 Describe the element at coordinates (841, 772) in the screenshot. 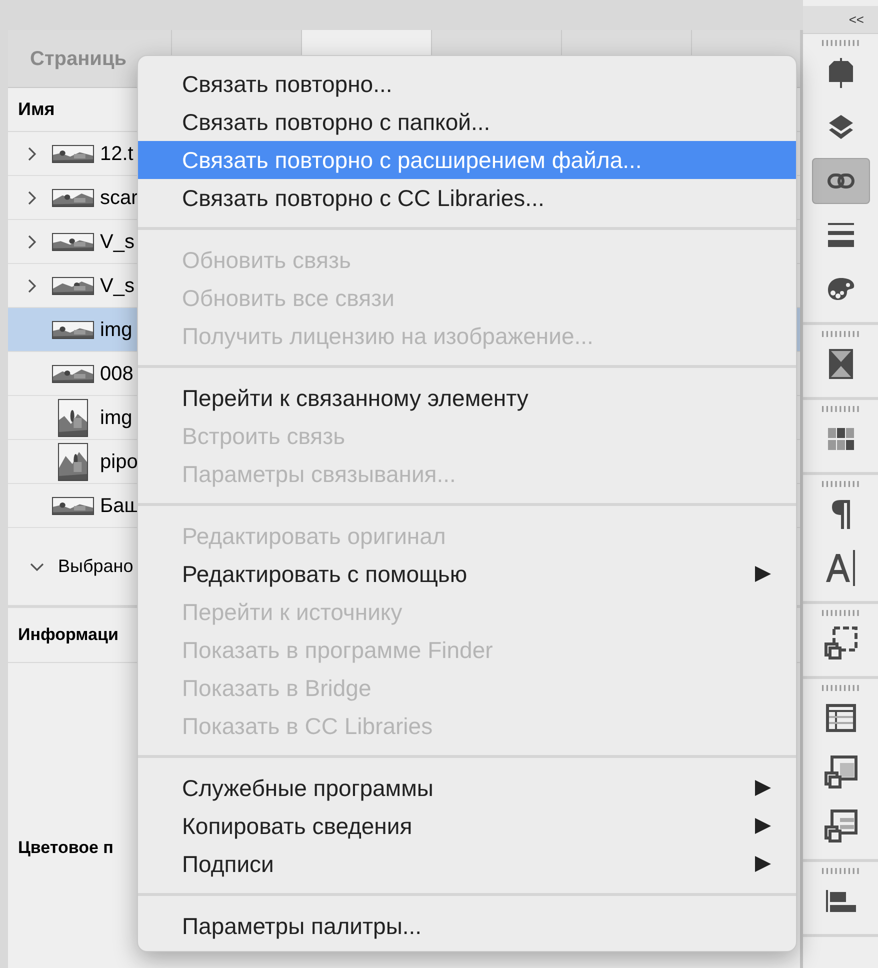

I see `cell-style-icon` at that location.